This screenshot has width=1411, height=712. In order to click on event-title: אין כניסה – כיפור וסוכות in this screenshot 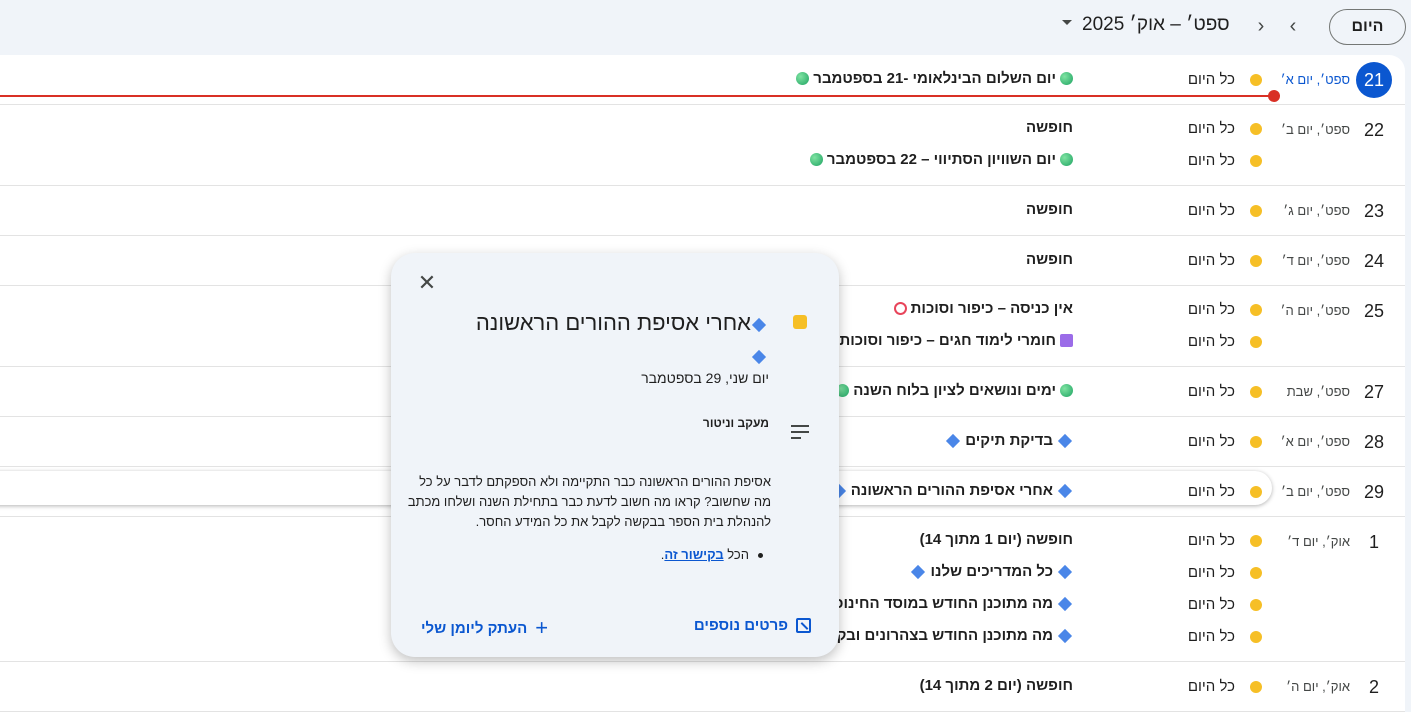, I will do `click(983, 308)`.